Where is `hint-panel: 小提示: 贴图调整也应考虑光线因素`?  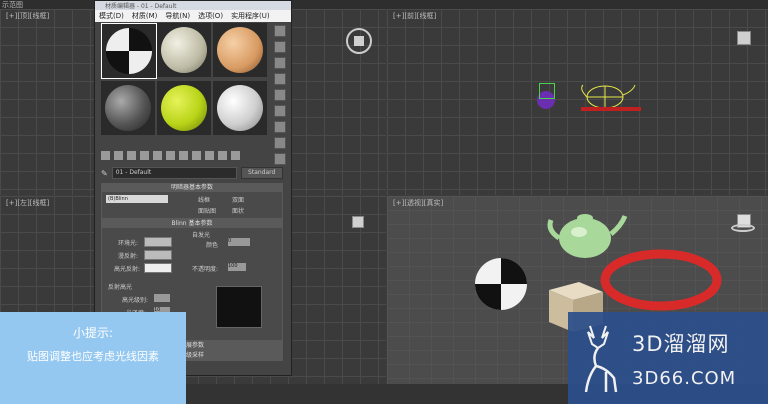
hint-panel: 小提示: 贴图调整也应考虑光线因素 is located at coordinates (93, 358).